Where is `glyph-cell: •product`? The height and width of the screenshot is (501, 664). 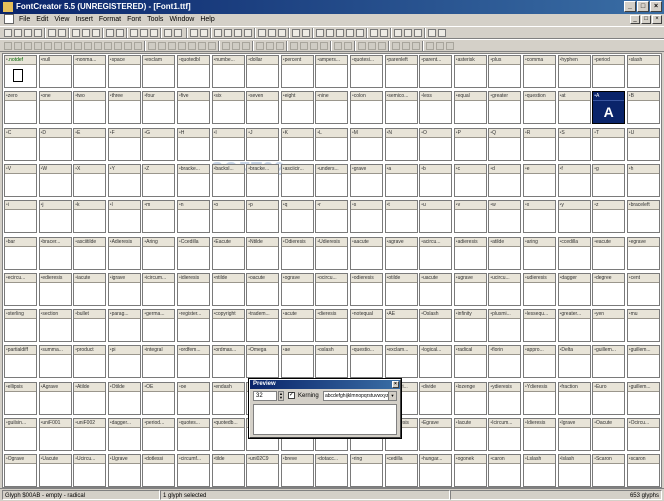
glyph-cell: •product is located at coordinates (90, 362).